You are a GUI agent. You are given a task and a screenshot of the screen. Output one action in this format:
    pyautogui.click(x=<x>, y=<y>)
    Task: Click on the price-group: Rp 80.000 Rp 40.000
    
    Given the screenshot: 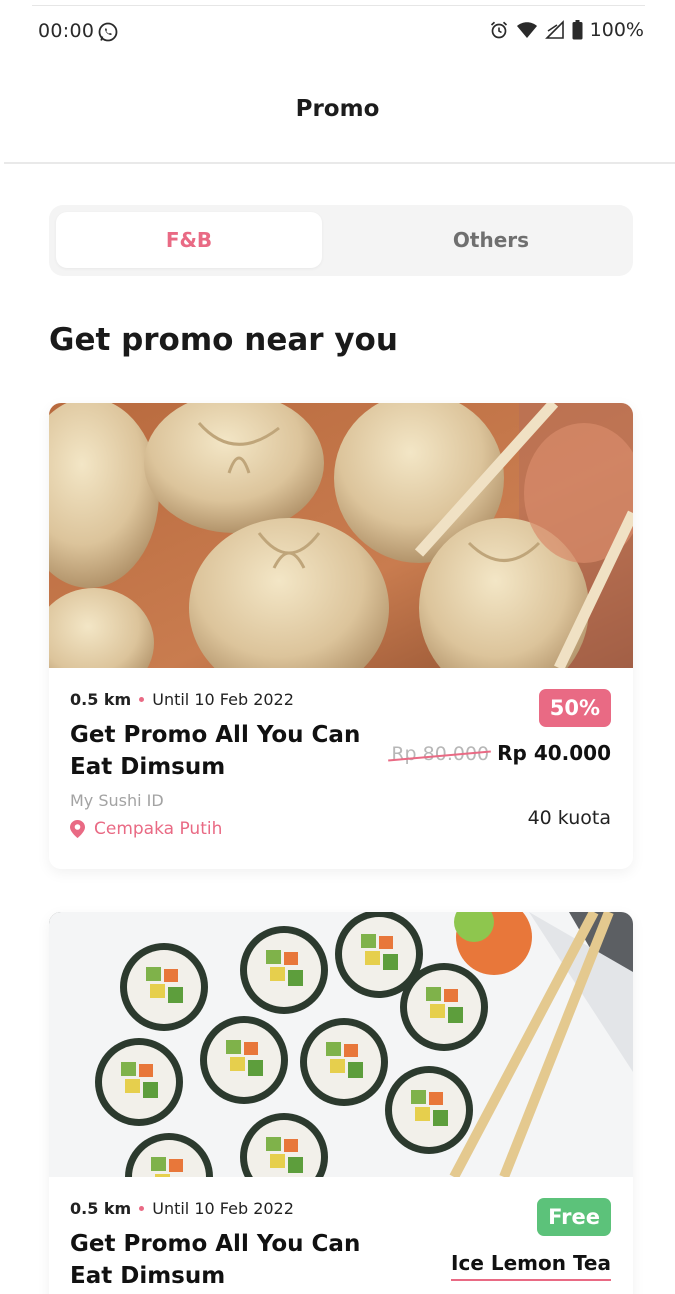 What is the action you would take?
    pyautogui.click(x=501, y=753)
    